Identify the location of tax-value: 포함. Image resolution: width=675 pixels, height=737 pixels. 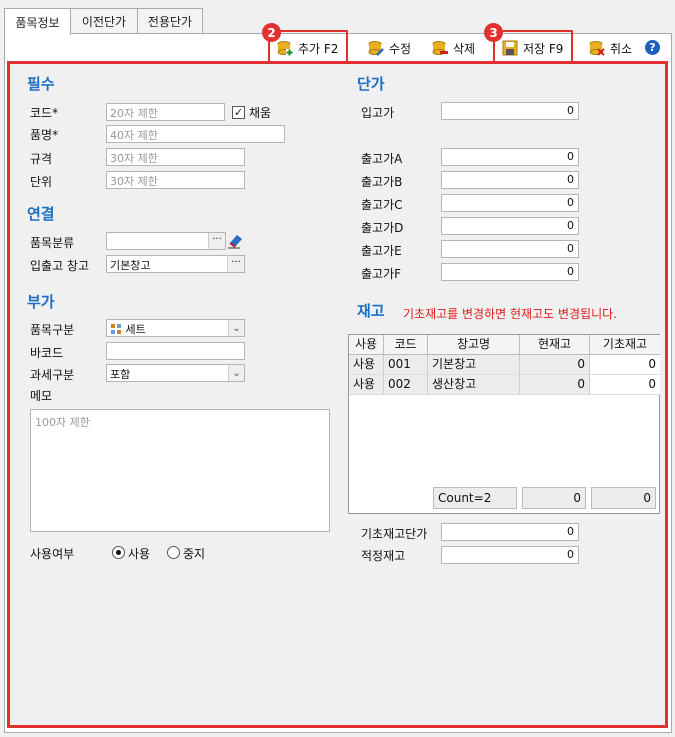
(120, 374).